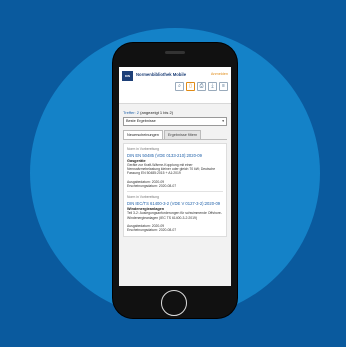  What do you see at coordinates (161, 74) in the screenshot?
I see `app-title: Normenbibliothek Mobile` at bounding box center [161, 74].